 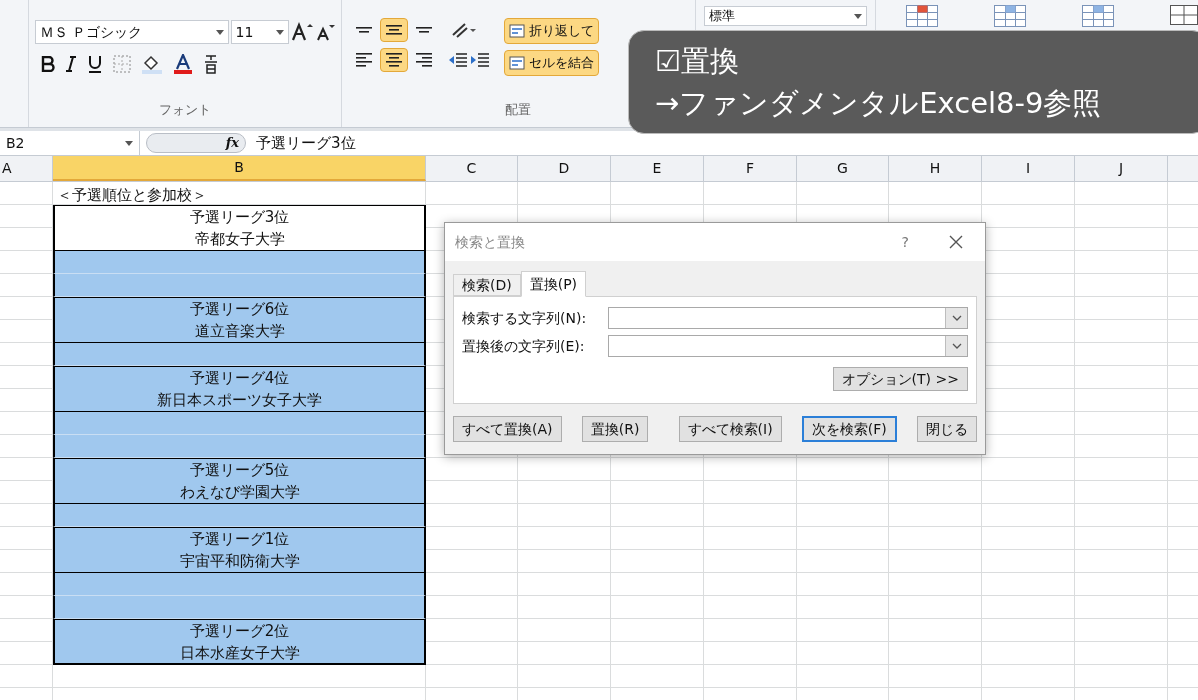 I want to click on insert-cells-icon, so click(x=1184, y=15).